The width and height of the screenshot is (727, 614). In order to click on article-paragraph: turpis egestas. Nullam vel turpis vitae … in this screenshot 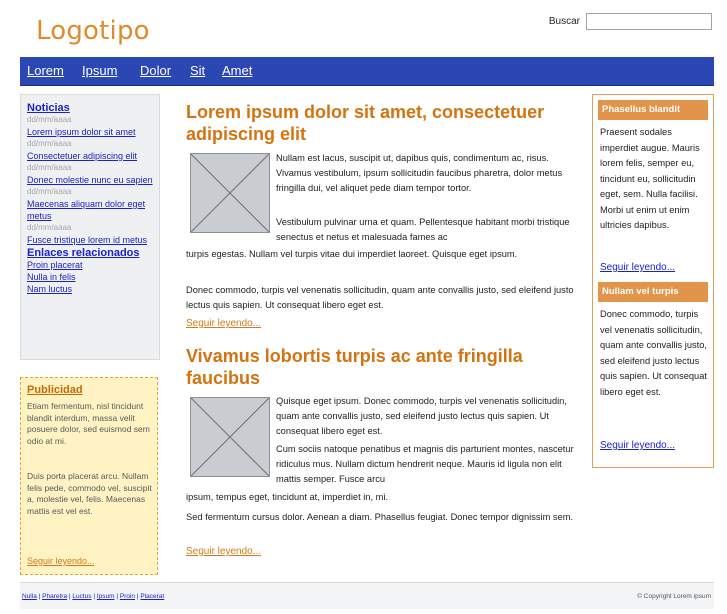, I will do `click(352, 254)`.